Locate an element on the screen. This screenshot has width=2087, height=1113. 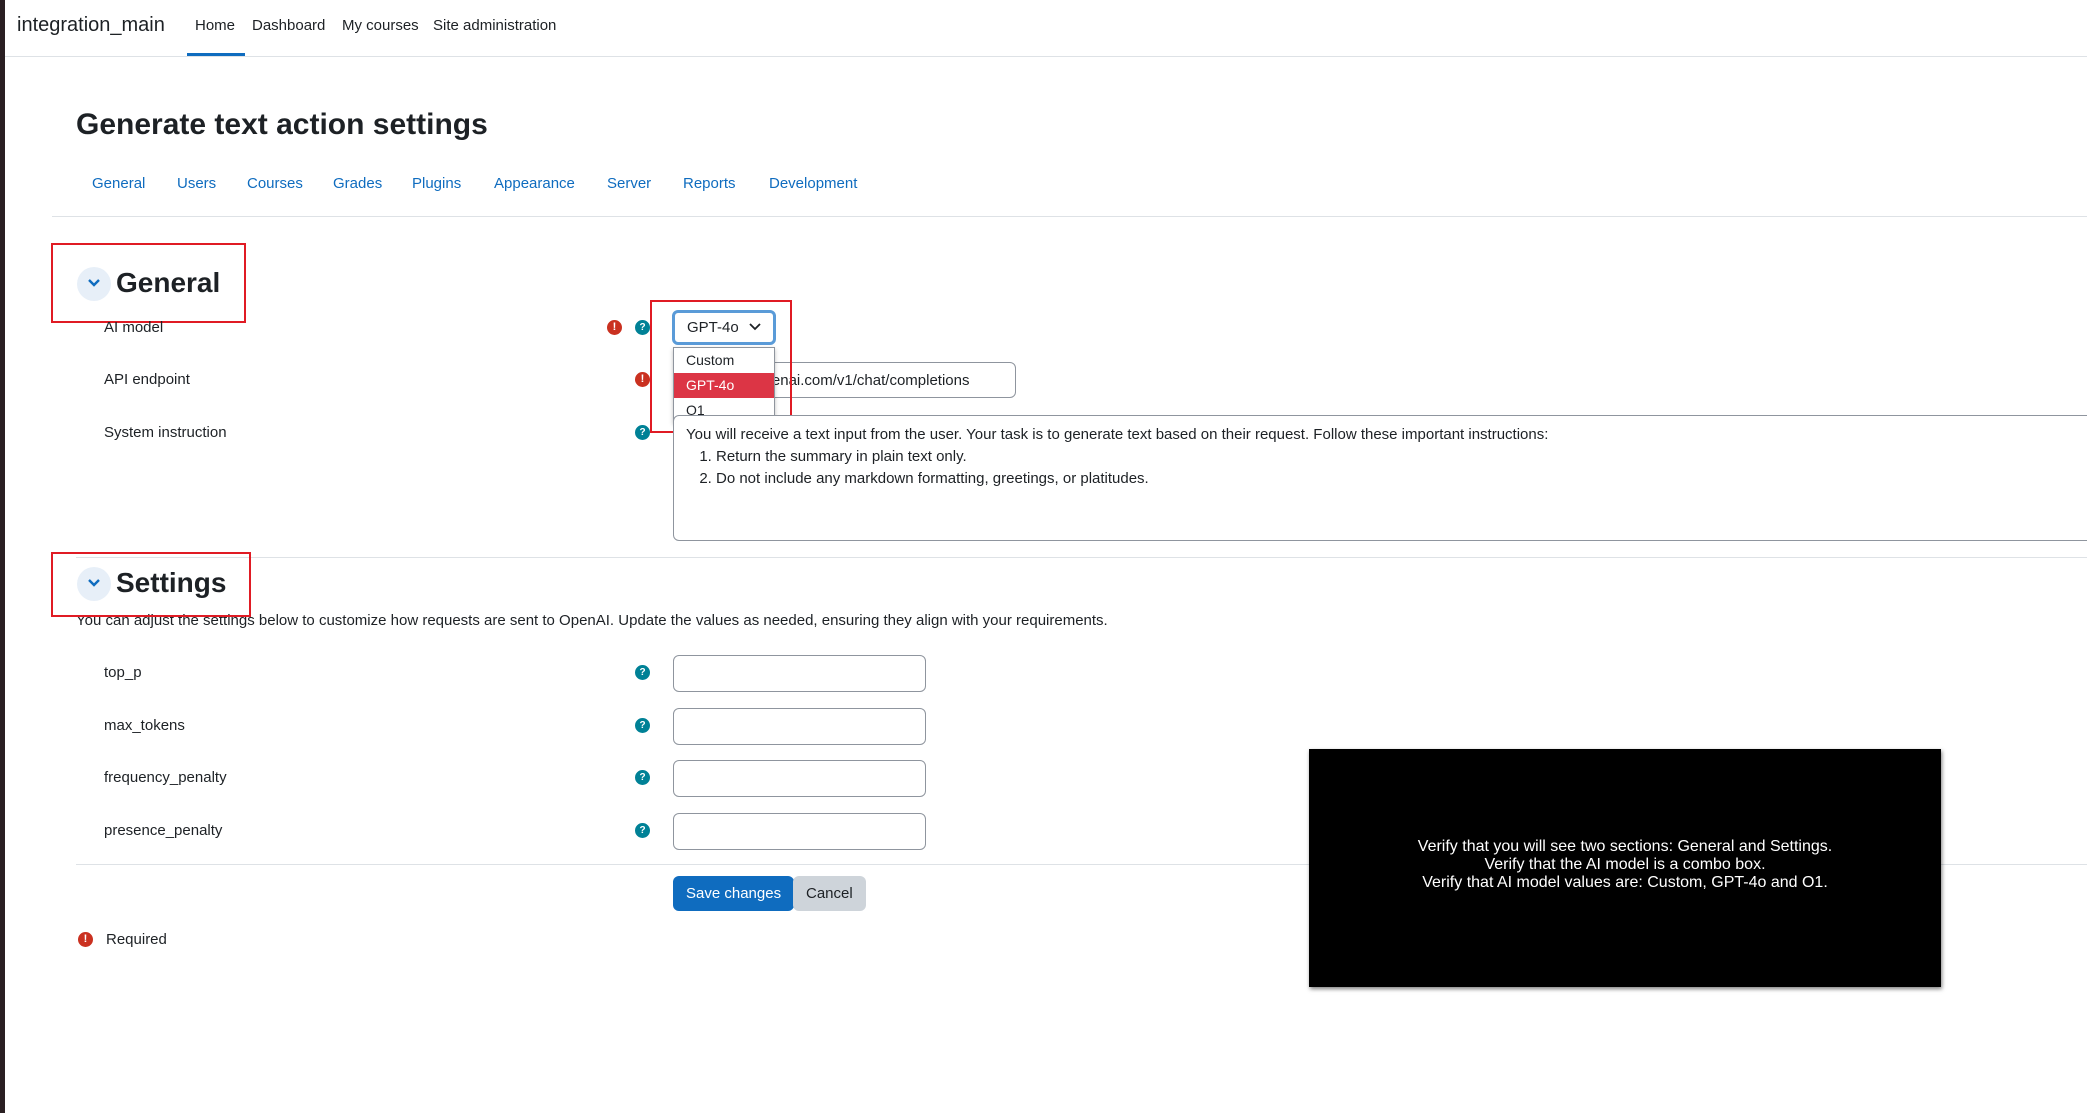
presence-penalty-input is located at coordinates (799, 831).